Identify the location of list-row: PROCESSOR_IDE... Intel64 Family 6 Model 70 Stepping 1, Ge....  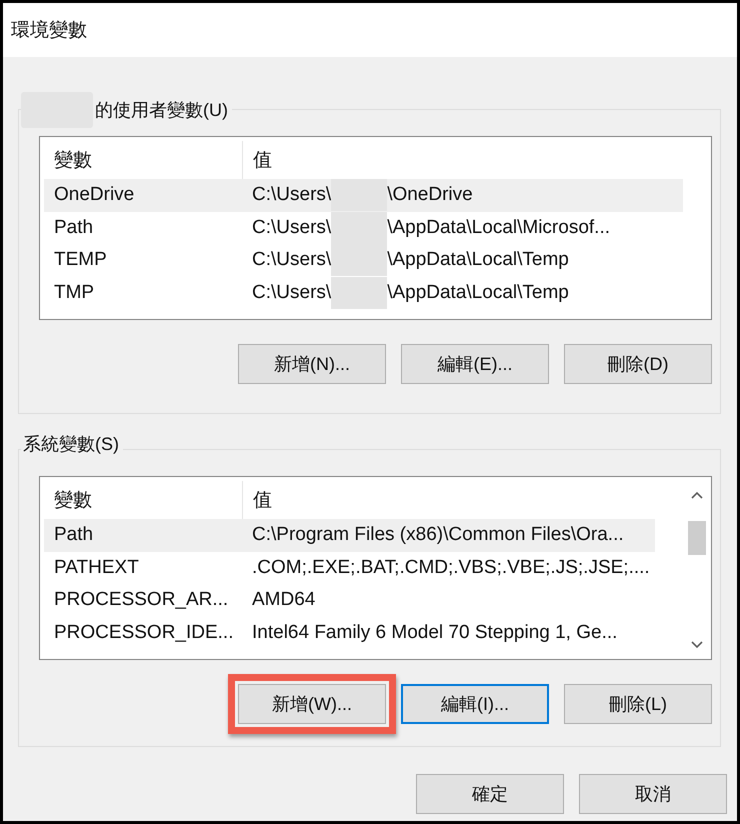
(363, 632).